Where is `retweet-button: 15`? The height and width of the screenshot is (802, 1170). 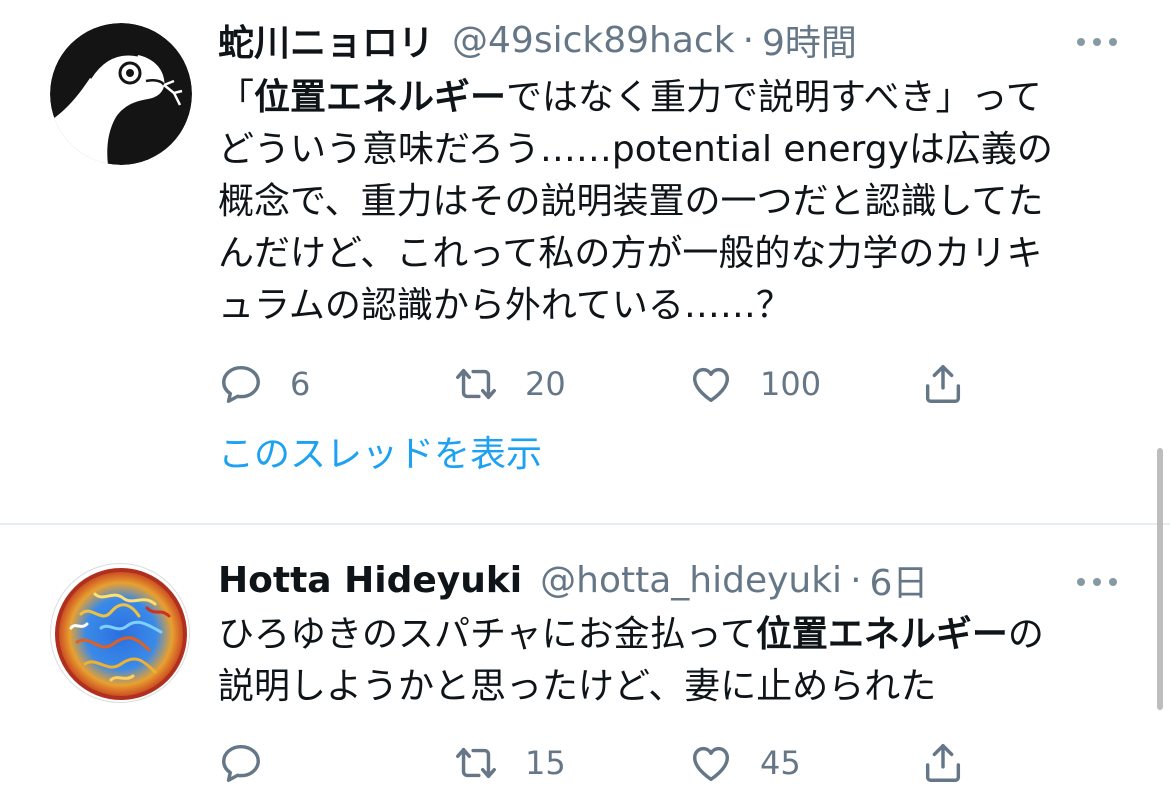
retweet-button: 15 is located at coordinates (509, 763).